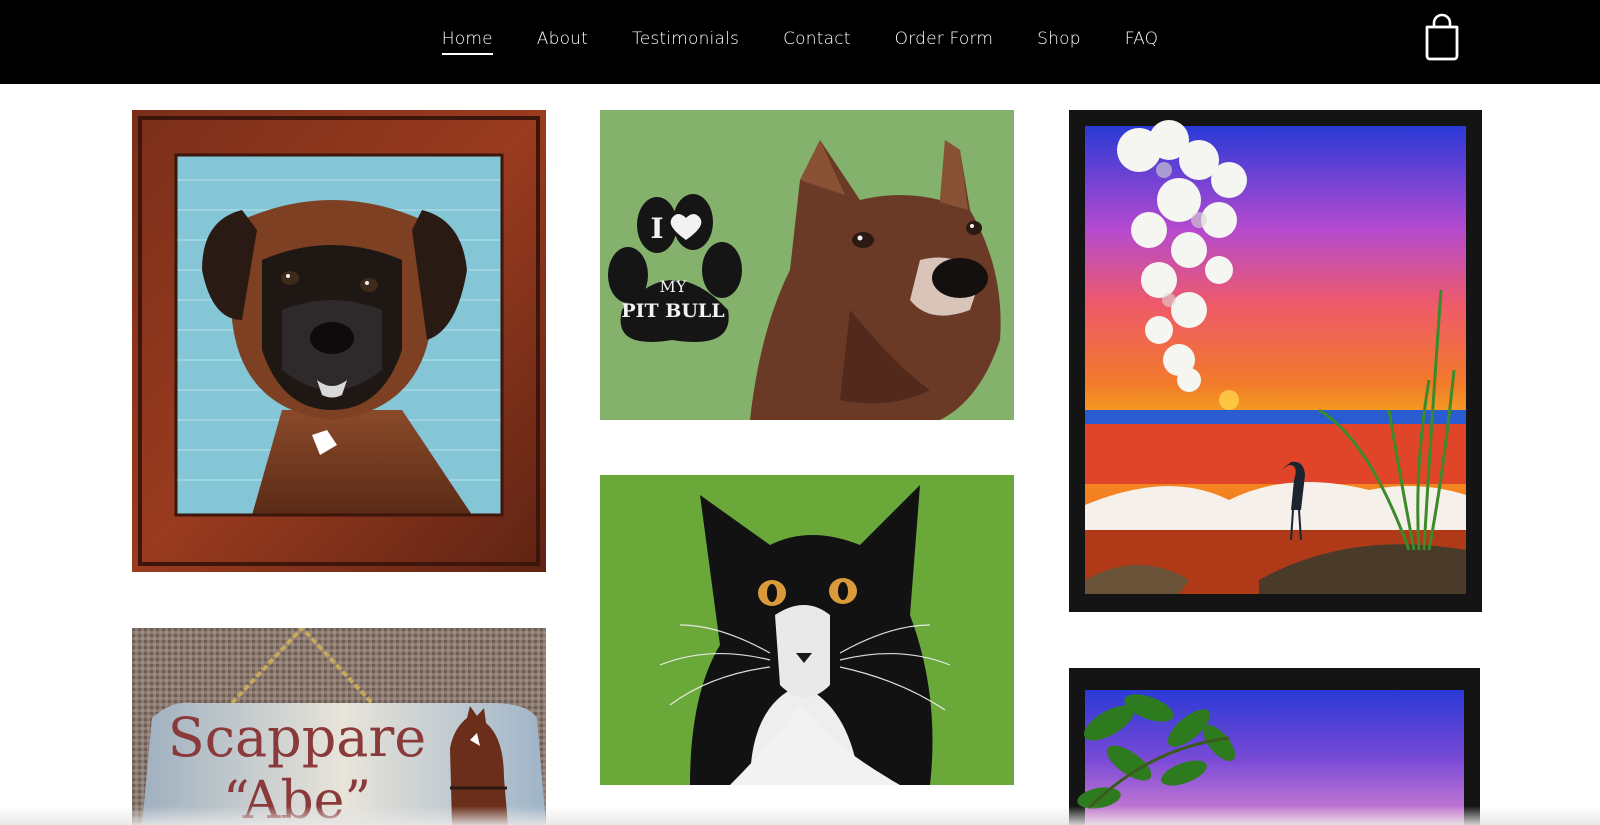  Describe the element at coordinates (685, 41) in the screenshot. I see `nav-testimonials-link: Testimonials` at that location.